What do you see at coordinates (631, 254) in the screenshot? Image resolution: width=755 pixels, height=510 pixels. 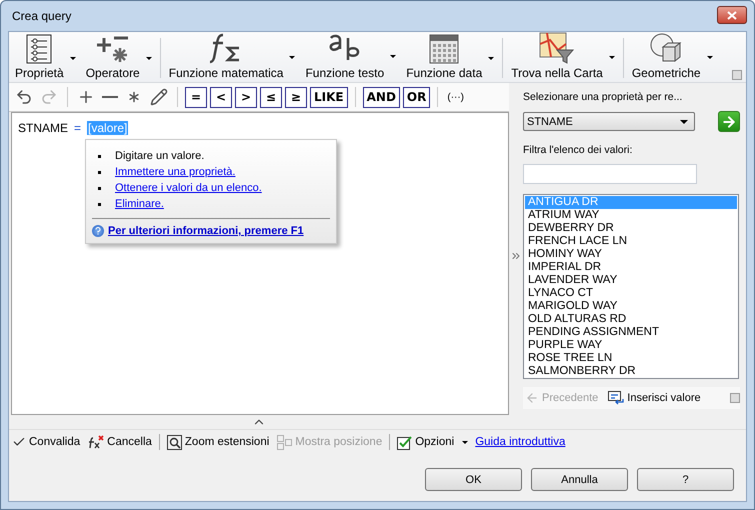 I see `value-item: HOMINY WAY` at bounding box center [631, 254].